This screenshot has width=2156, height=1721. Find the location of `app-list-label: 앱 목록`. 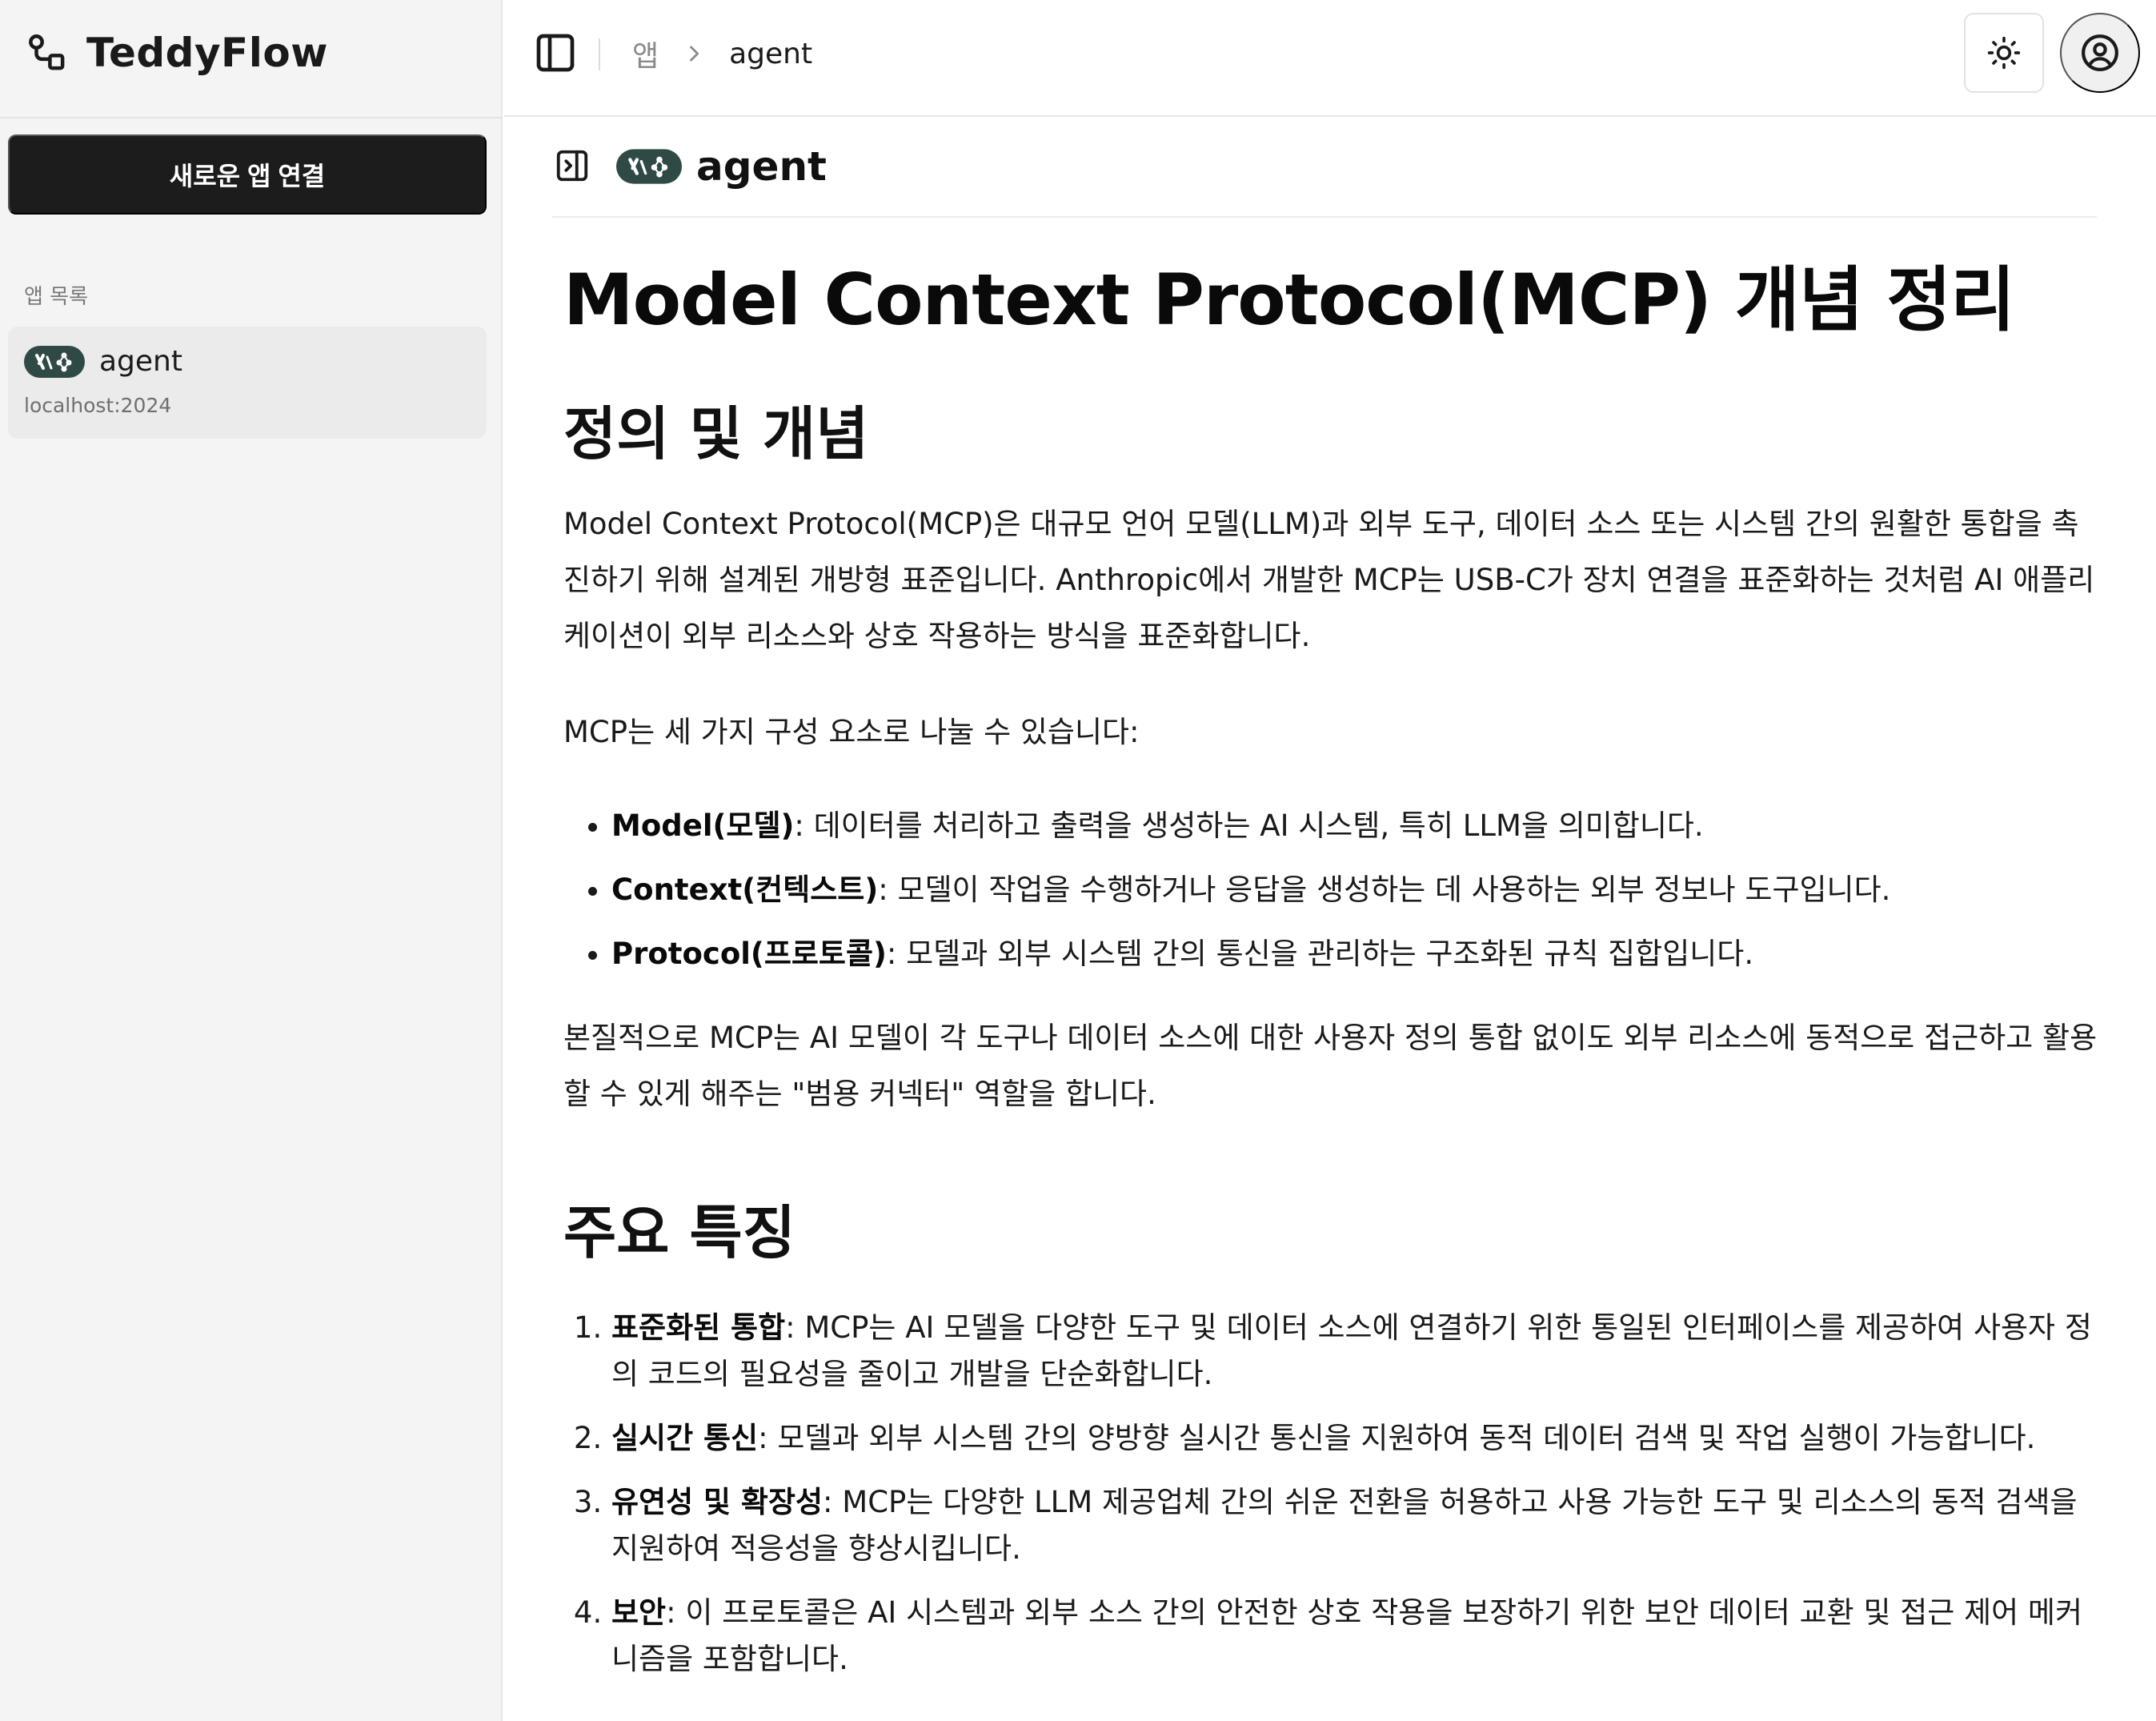

app-list-label: 앱 목록 is located at coordinates (57, 297).